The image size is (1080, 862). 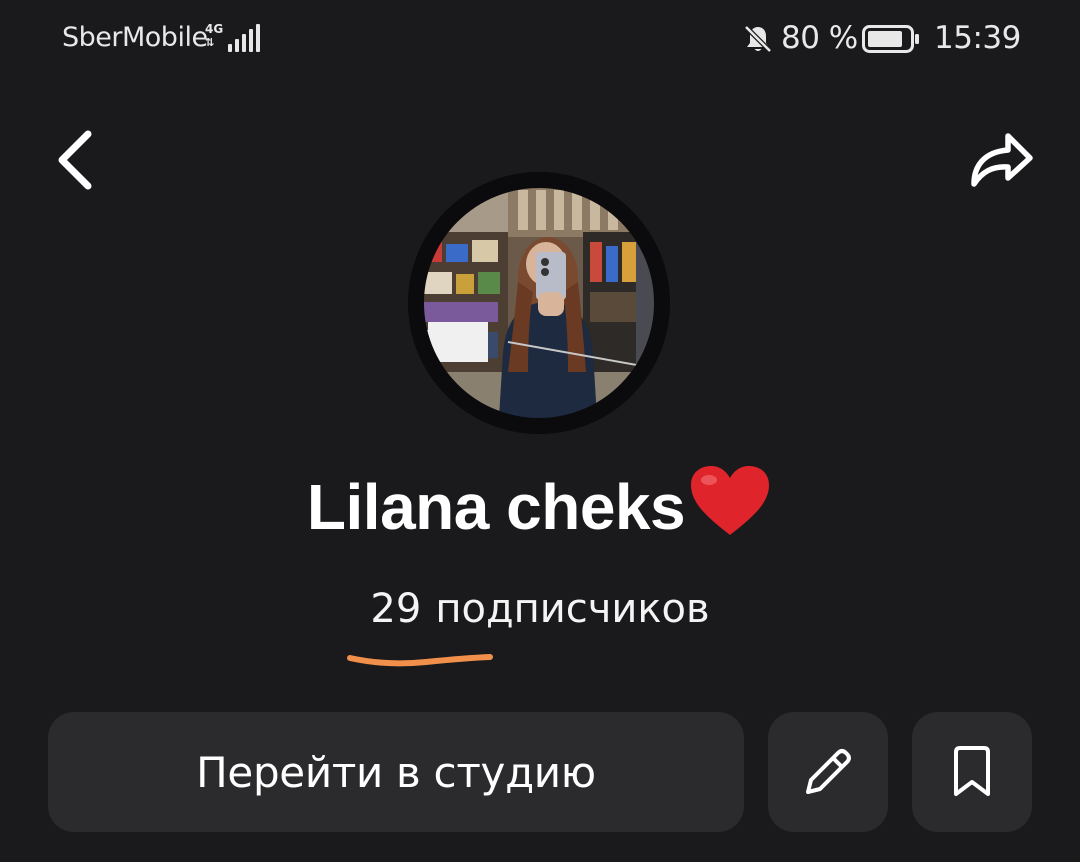 What do you see at coordinates (572, 609) in the screenshot?
I see `subscribers-label: подписчиков` at bounding box center [572, 609].